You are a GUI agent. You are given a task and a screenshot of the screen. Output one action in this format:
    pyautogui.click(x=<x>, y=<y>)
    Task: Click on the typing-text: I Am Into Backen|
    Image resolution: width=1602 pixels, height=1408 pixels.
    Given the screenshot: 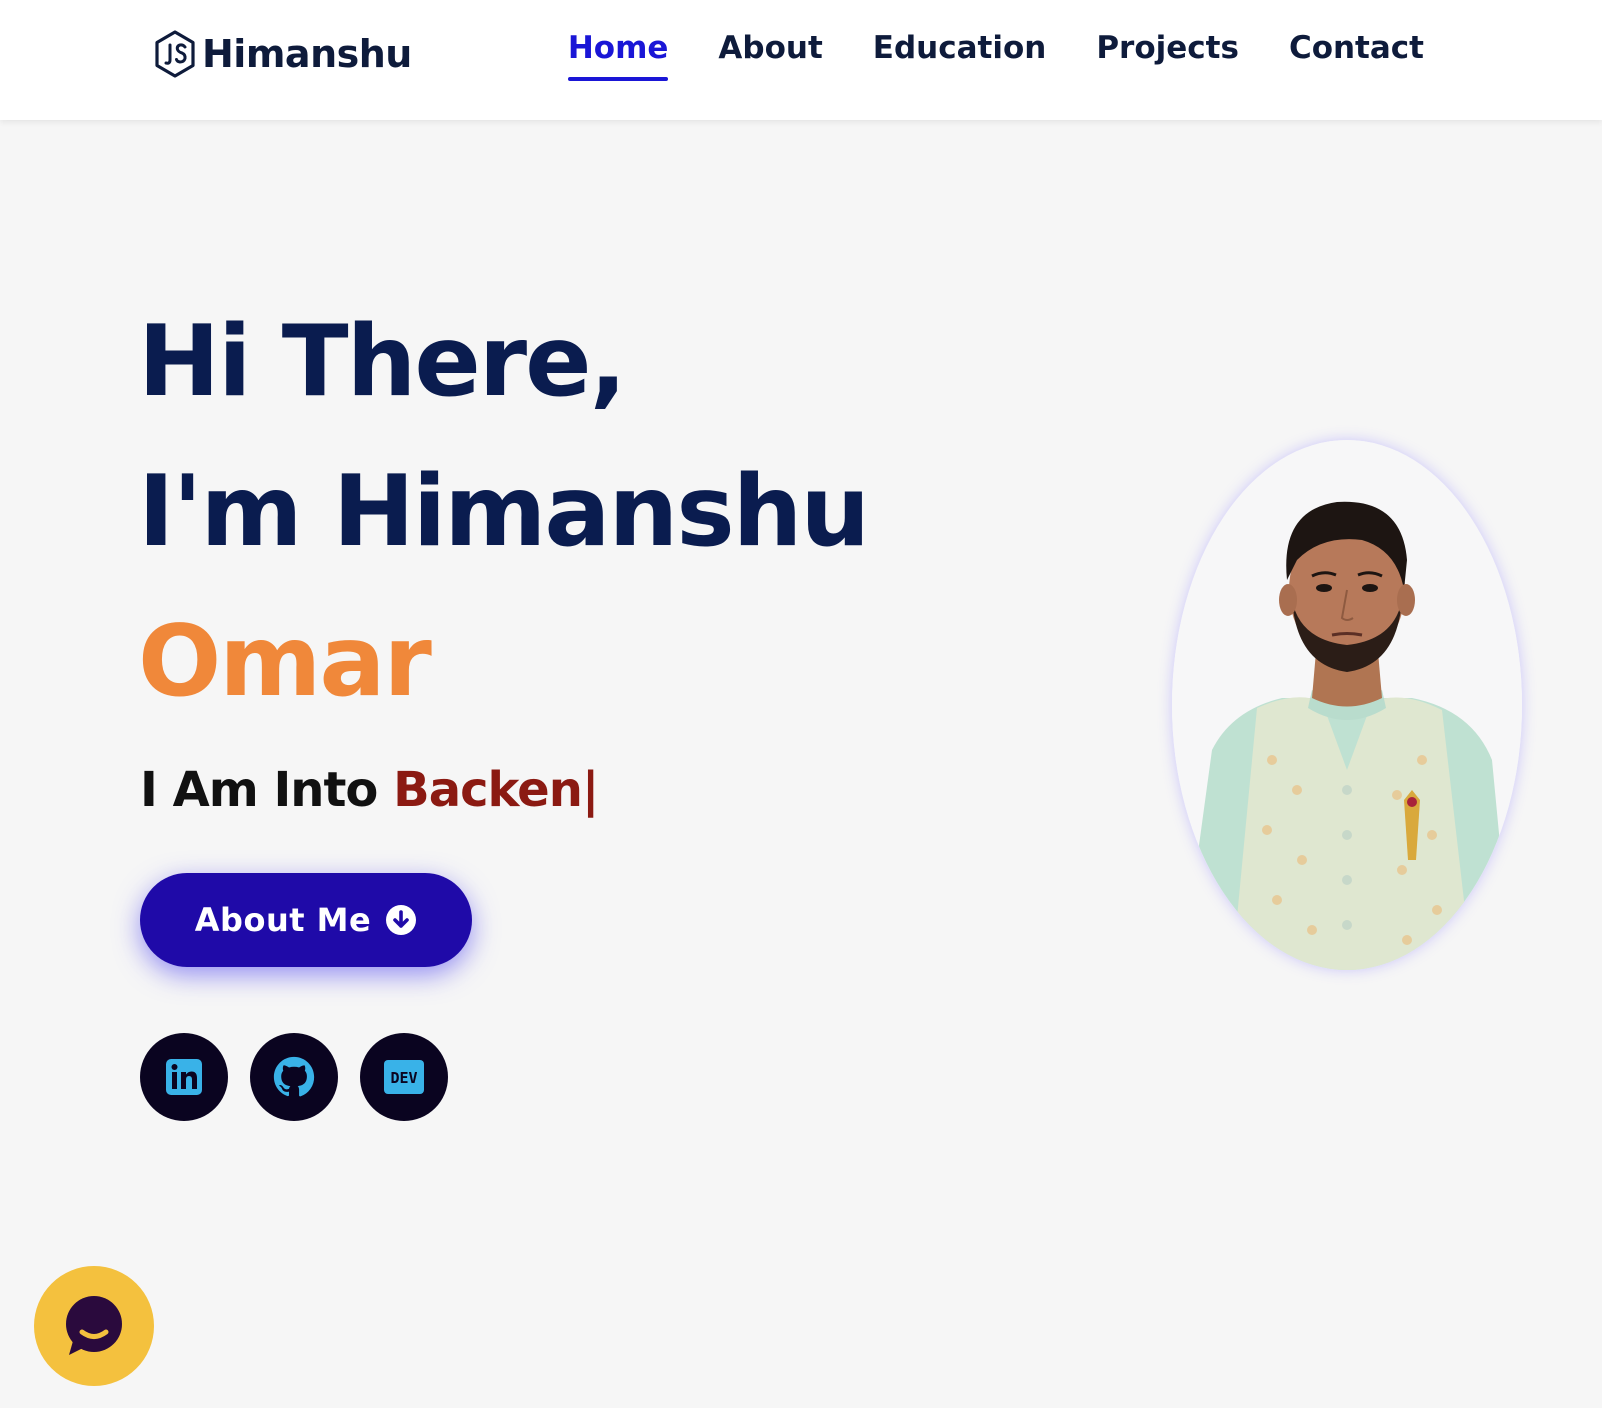 What is the action you would take?
    pyautogui.click(x=369, y=790)
    